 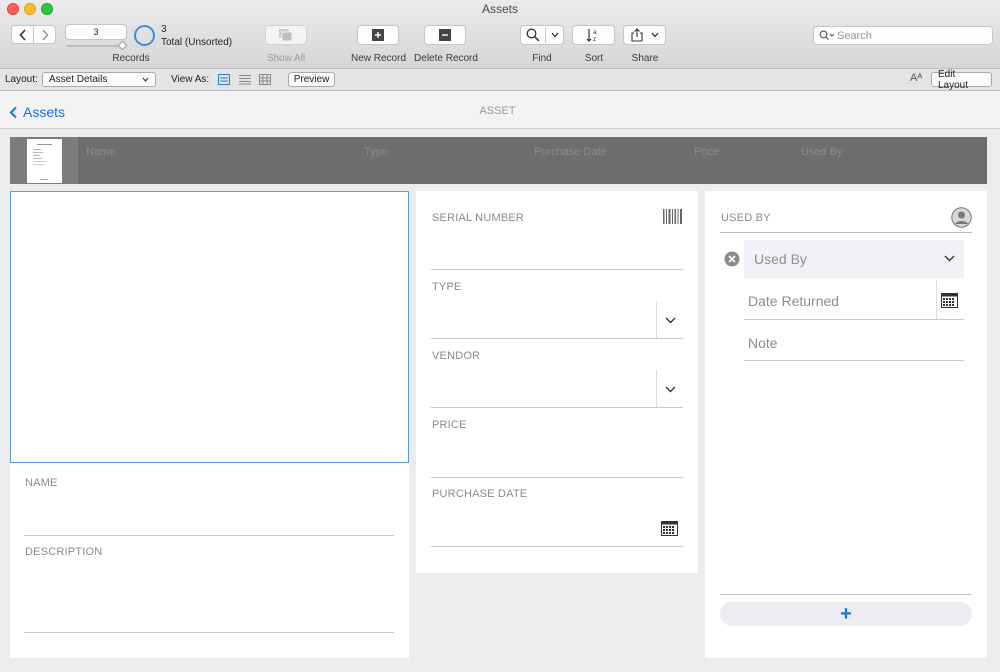 I want to click on layout-select: Asset Details, so click(x=99, y=79).